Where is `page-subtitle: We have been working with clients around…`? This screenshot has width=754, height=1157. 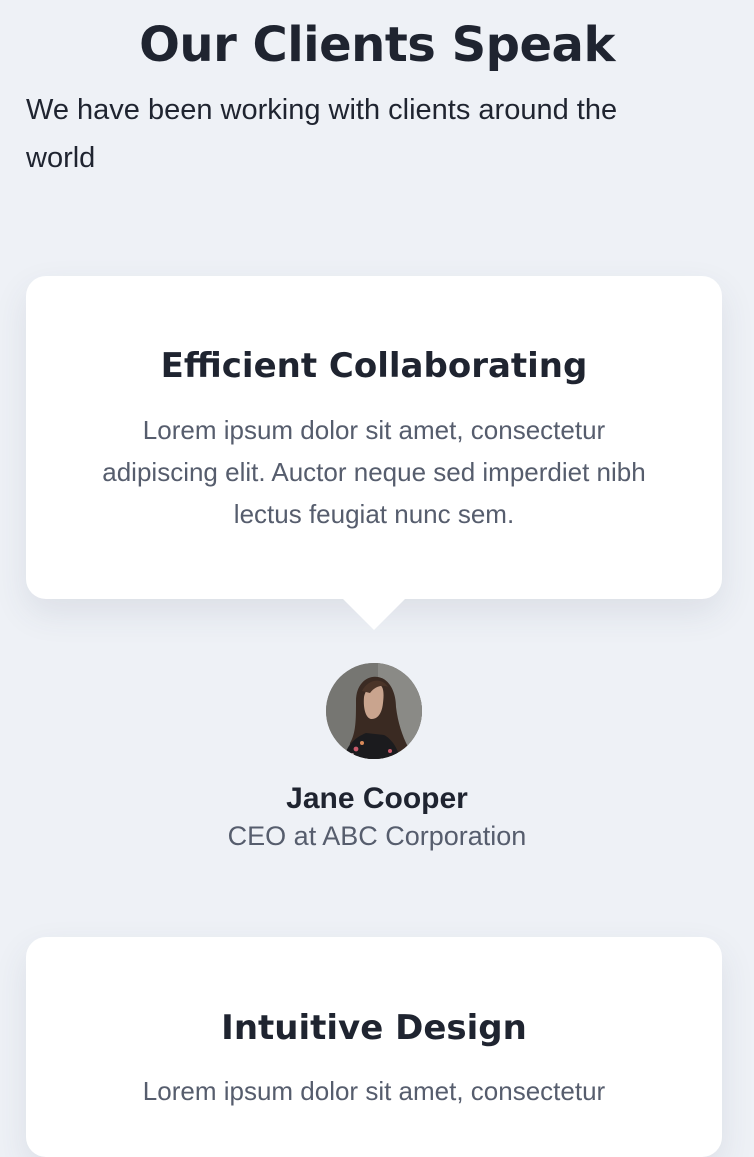 page-subtitle: We have been working with clients around… is located at coordinates (322, 134).